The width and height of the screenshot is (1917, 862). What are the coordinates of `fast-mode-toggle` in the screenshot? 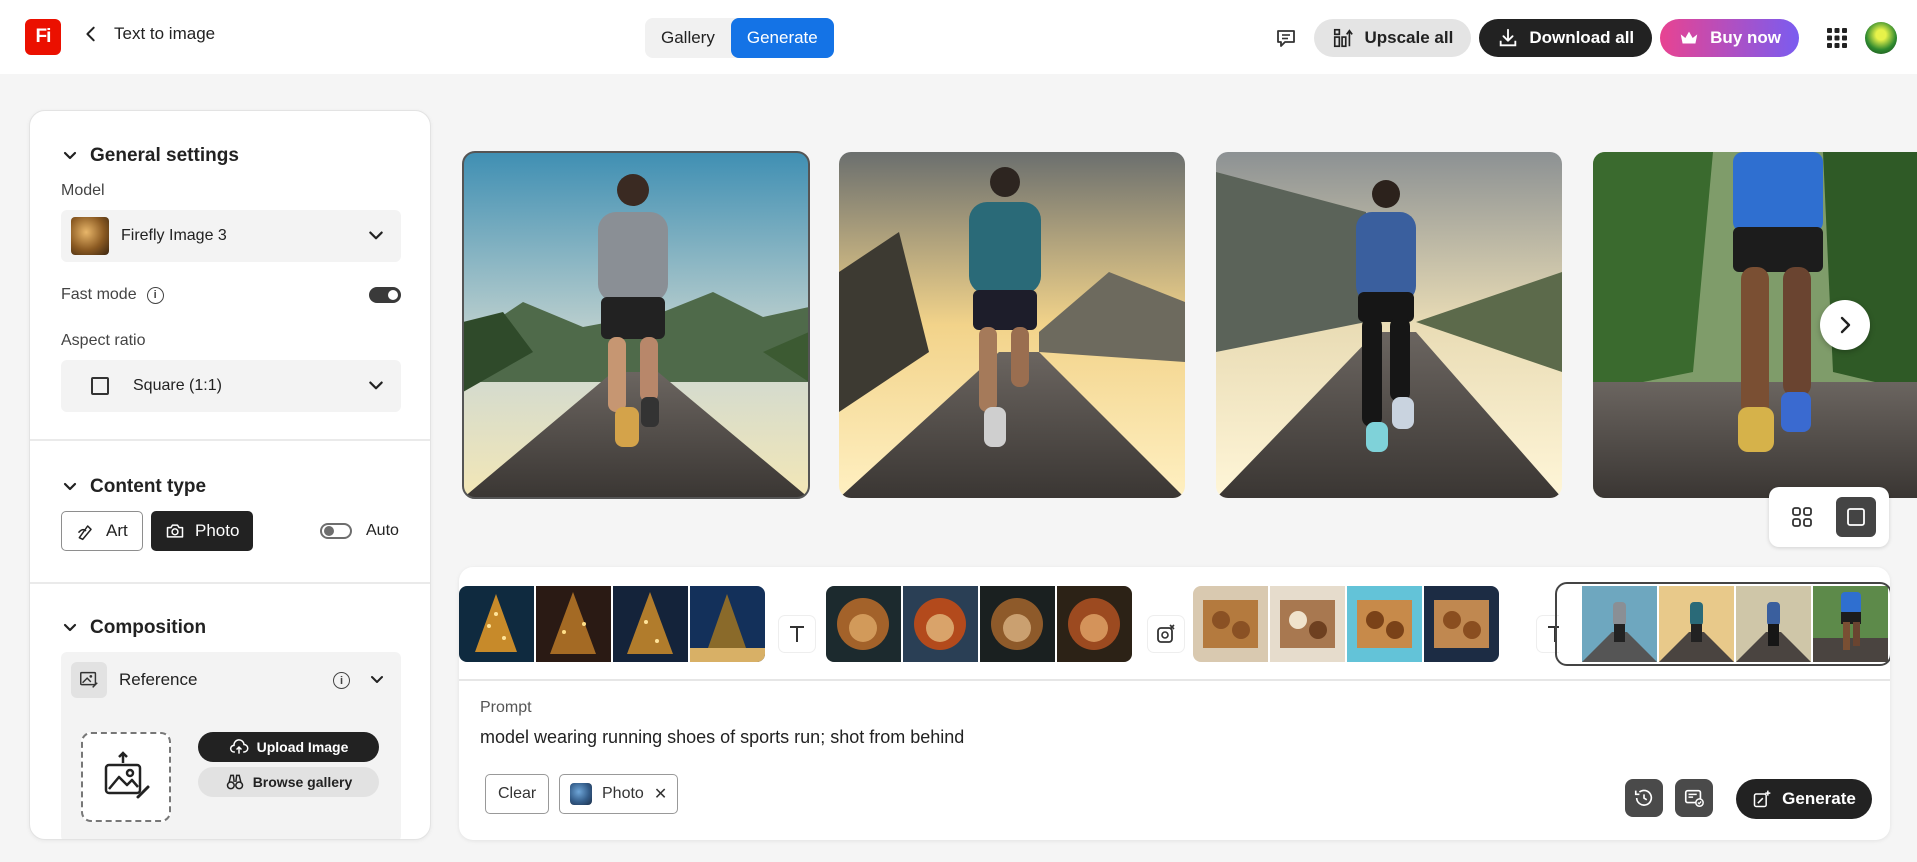 It's located at (385, 295).